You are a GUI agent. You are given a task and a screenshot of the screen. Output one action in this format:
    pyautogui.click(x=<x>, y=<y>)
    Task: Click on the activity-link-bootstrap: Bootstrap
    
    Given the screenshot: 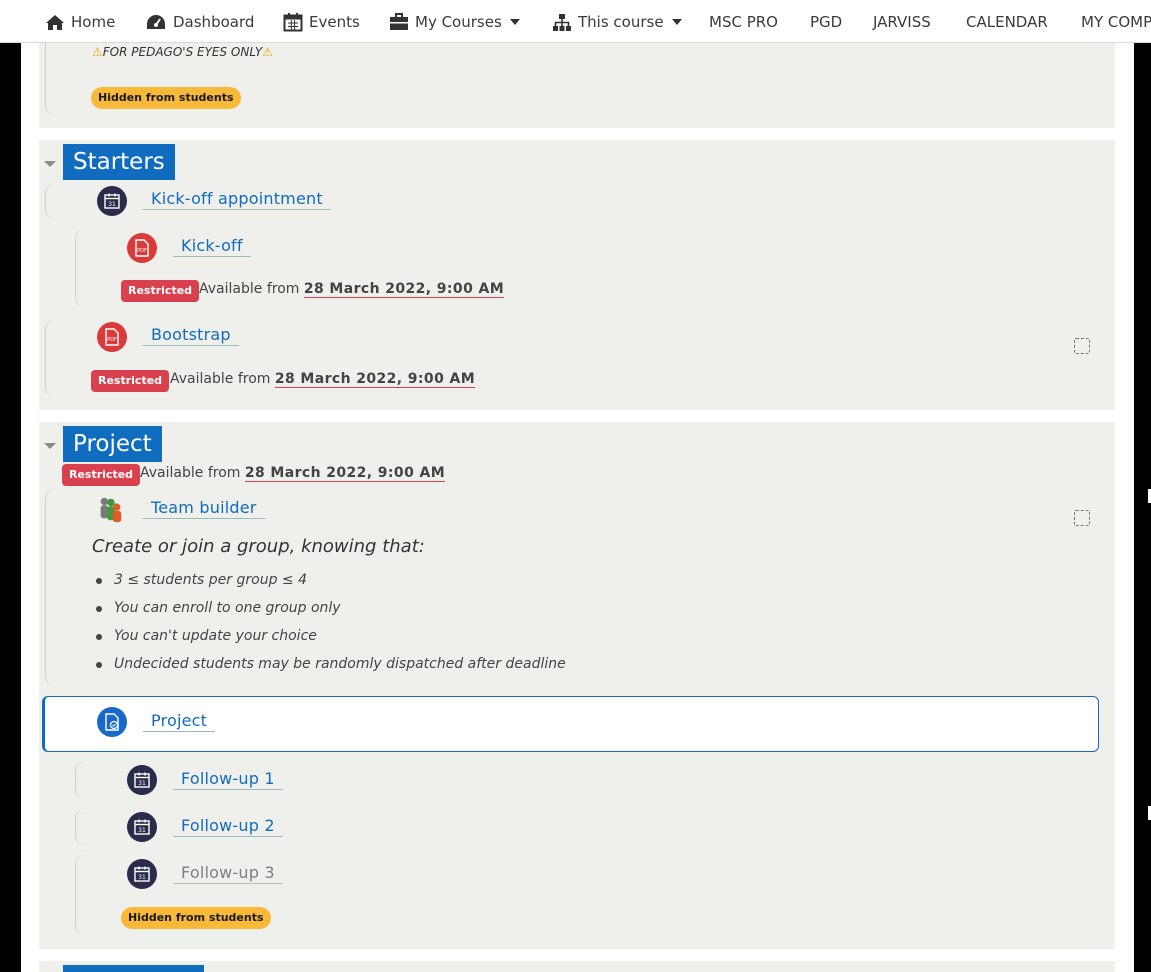 What is the action you would take?
    pyautogui.click(x=191, y=335)
    